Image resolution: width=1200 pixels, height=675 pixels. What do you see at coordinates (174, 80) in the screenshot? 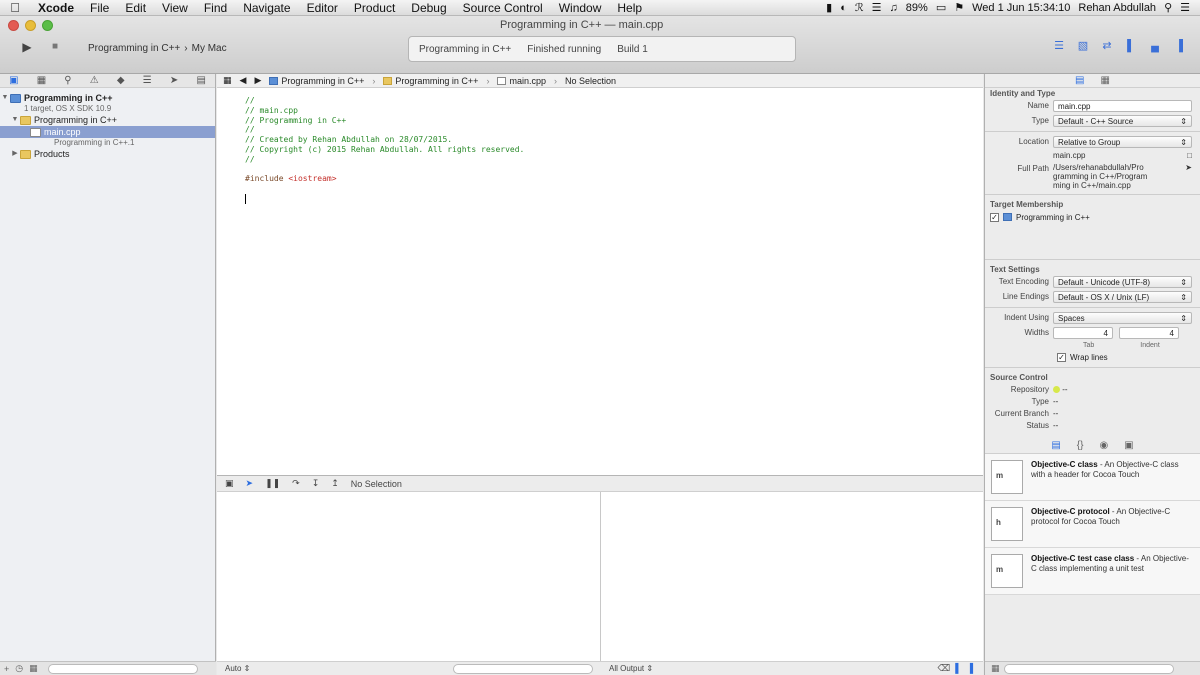
I see `breakpoint-navigator-icon: ➤` at bounding box center [174, 80].